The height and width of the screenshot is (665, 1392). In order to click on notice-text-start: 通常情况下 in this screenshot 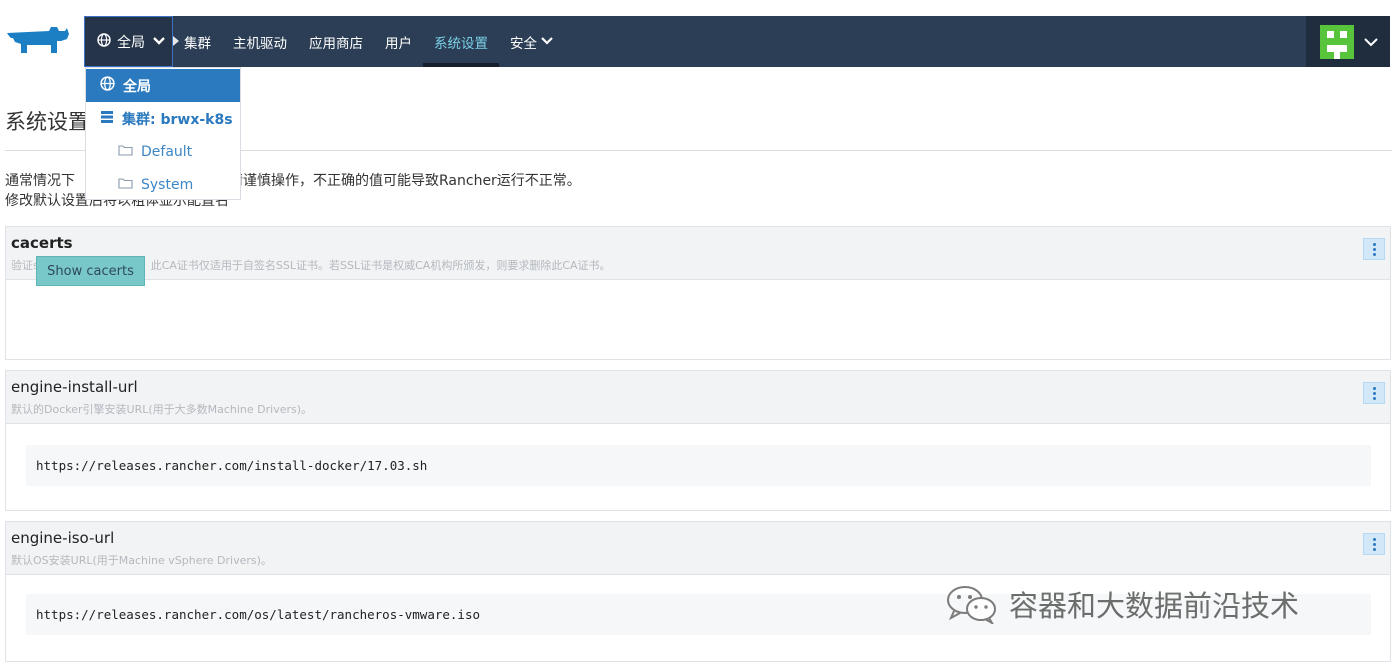, I will do `click(40, 181)`.